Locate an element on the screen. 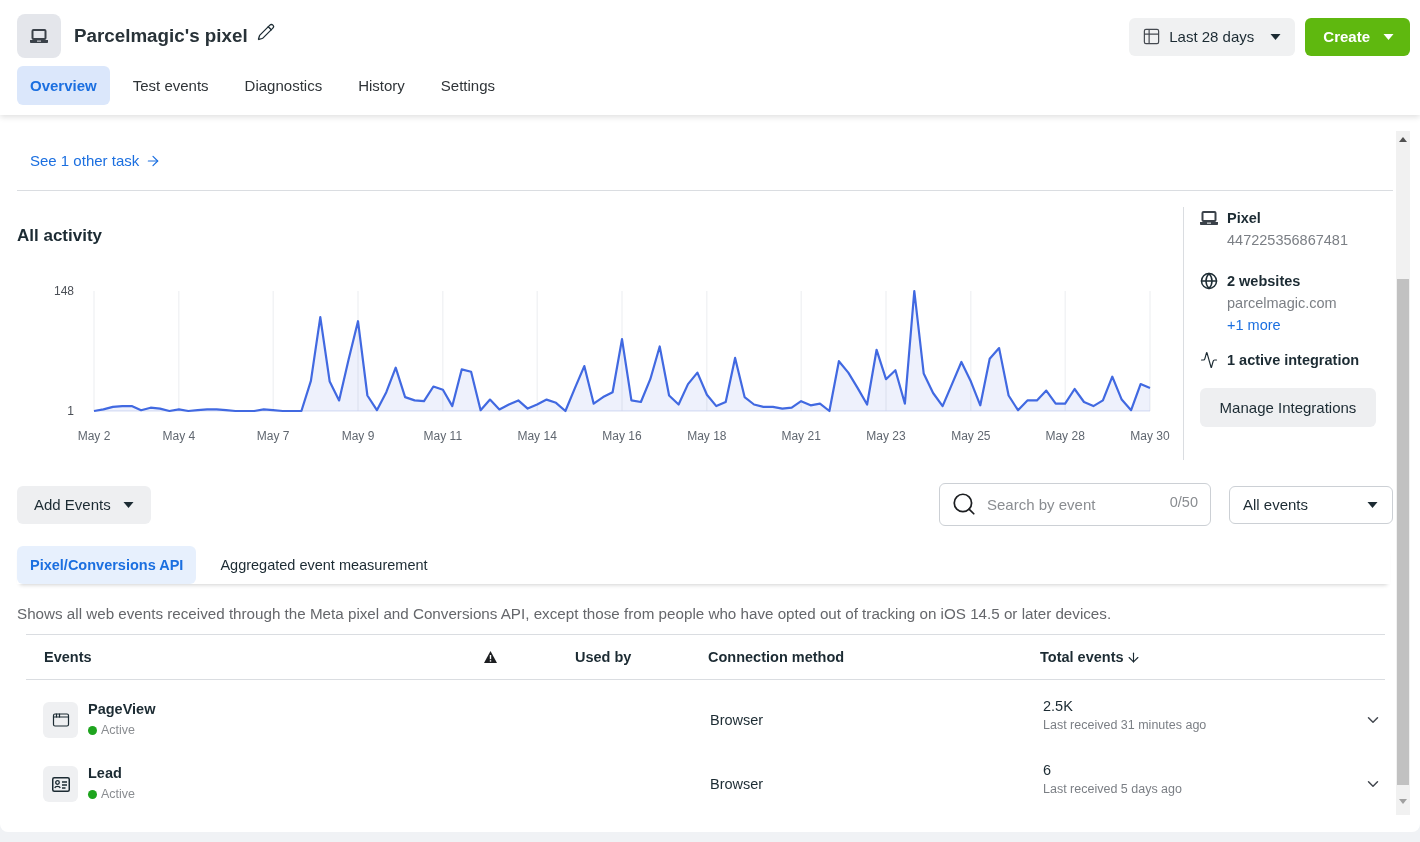 The width and height of the screenshot is (1420, 842). axis-label: May 25 is located at coordinates (971, 436).